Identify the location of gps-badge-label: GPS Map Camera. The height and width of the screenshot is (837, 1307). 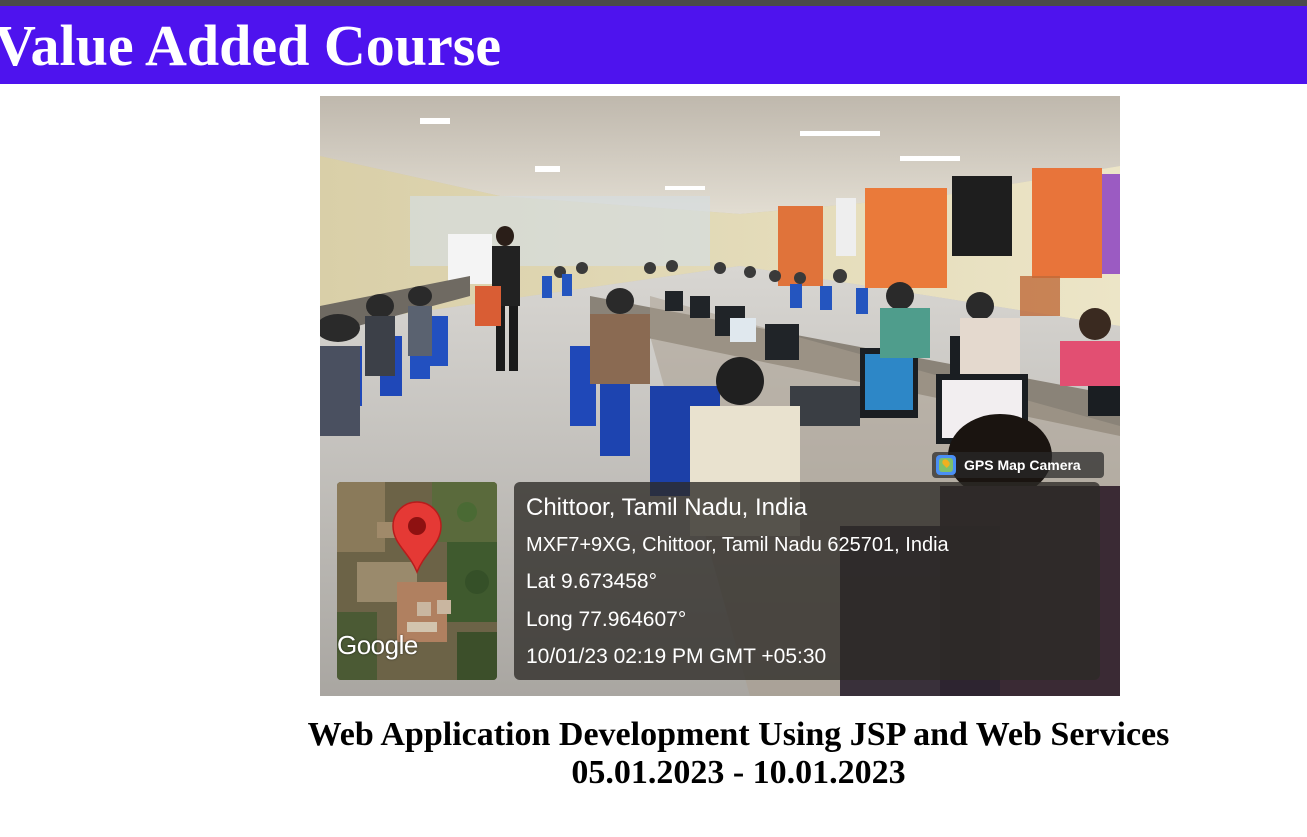
(1022, 465).